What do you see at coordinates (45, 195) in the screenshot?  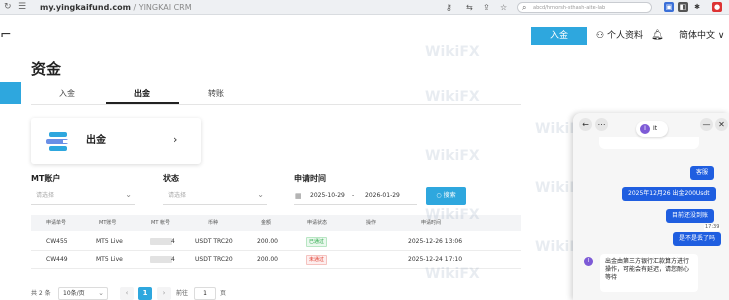 I see `mt-account-placeholder: 请选择` at bounding box center [45, 195].